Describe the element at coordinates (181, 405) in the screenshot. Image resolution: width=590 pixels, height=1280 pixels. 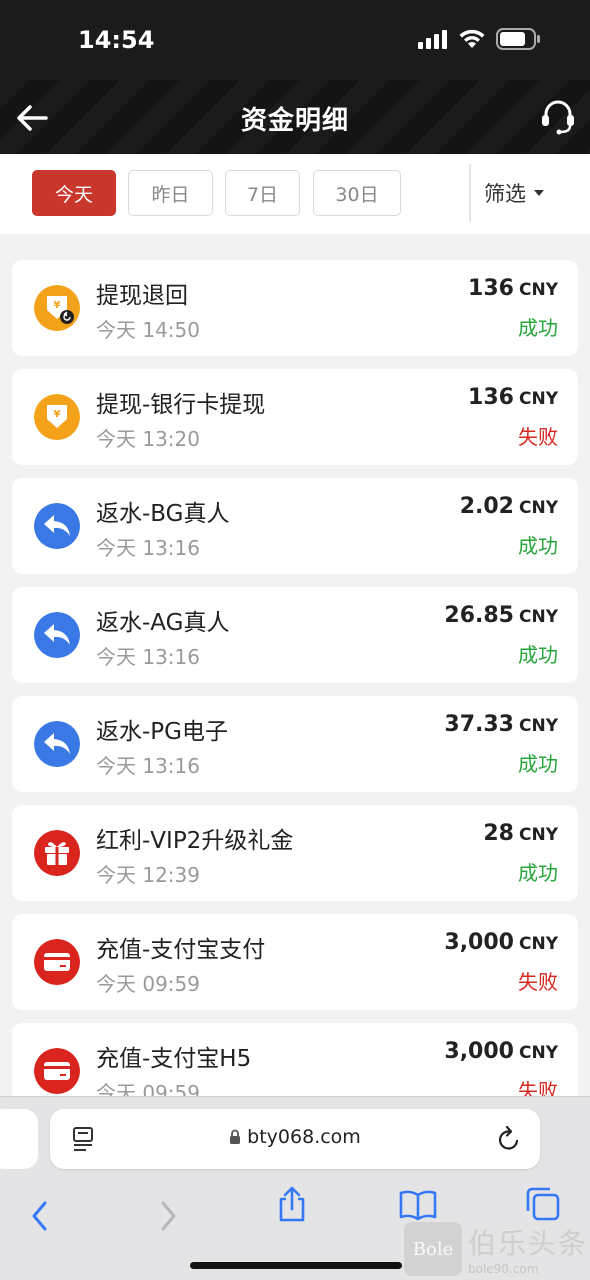
I see `transaction-title: 提现-银行卡提现` at that location.